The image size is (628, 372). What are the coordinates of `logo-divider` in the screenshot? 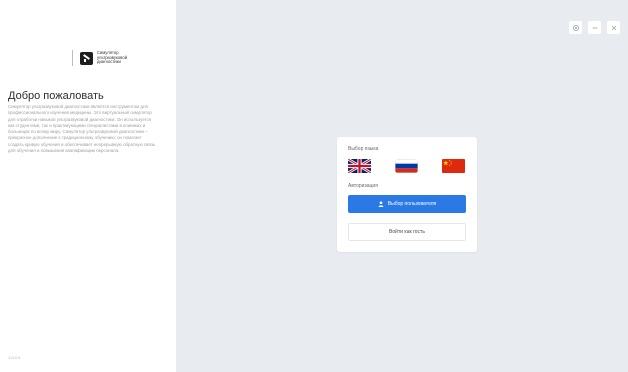 It's located at (72, 58).